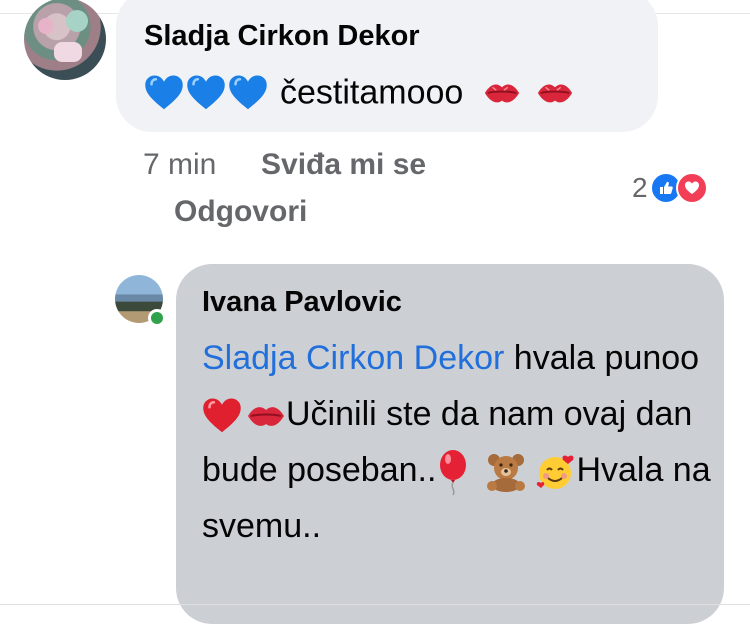 Image resolution: width=750 pixels, height=625 pixels. Describe the element at coordinates (372, 92) in the screenshot. I see `comment-text-body: čestitamooo` at that location.